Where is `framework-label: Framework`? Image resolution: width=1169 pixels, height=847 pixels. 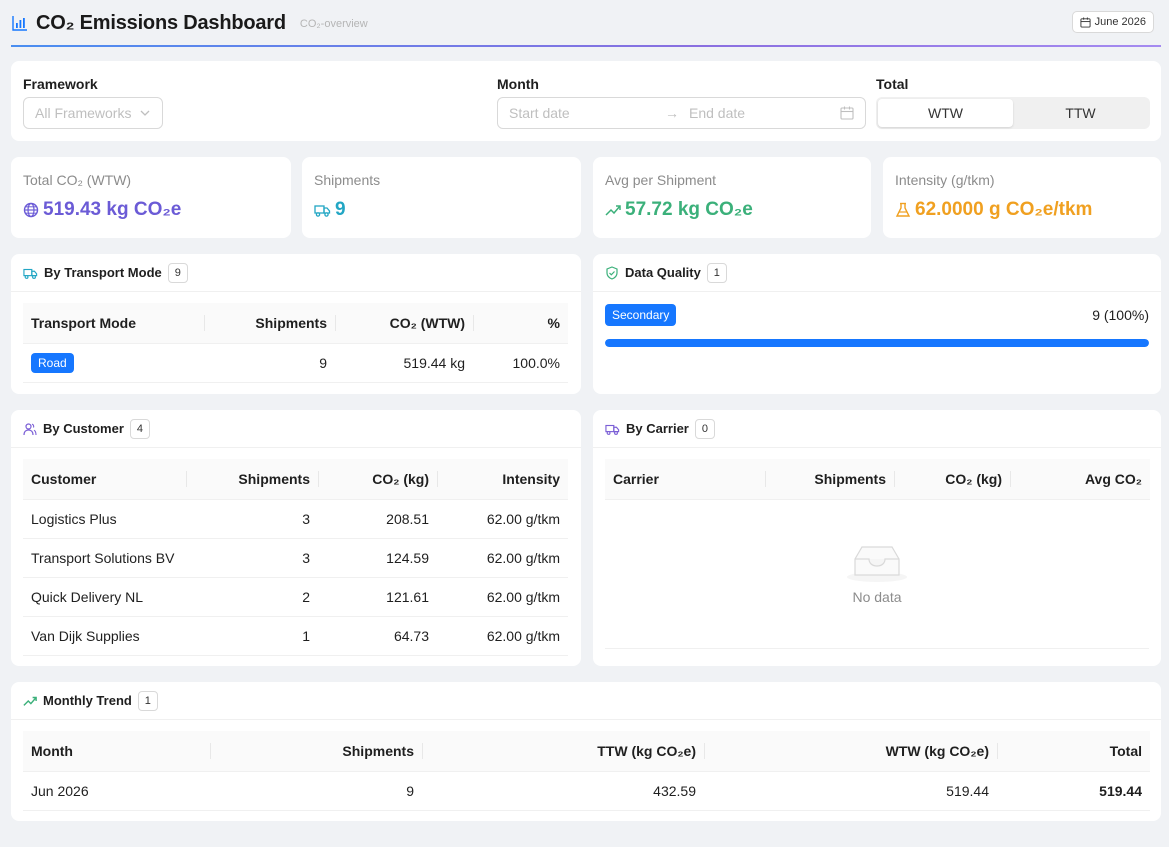 framework-label: Framework is located at coordinates (60, 84).